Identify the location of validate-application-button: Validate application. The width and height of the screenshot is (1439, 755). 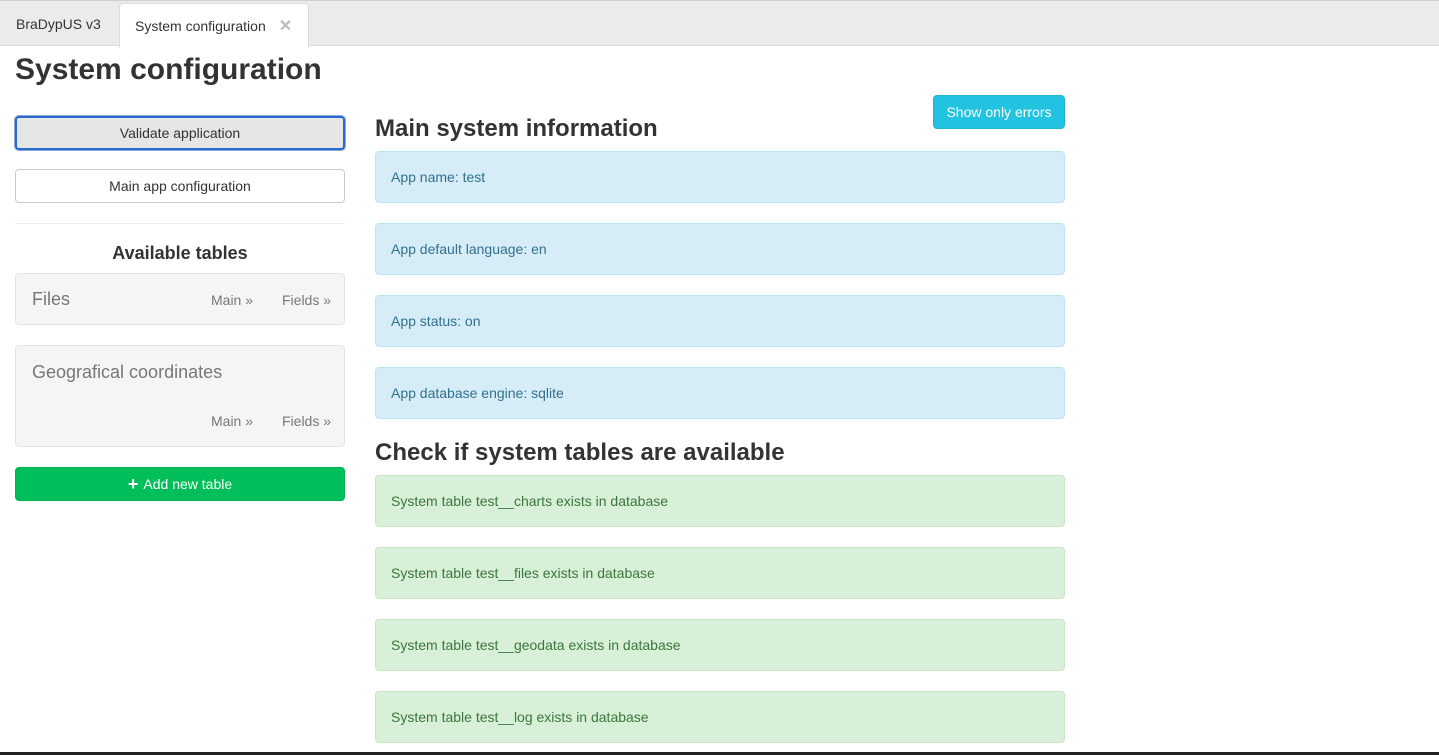
(180, 133).